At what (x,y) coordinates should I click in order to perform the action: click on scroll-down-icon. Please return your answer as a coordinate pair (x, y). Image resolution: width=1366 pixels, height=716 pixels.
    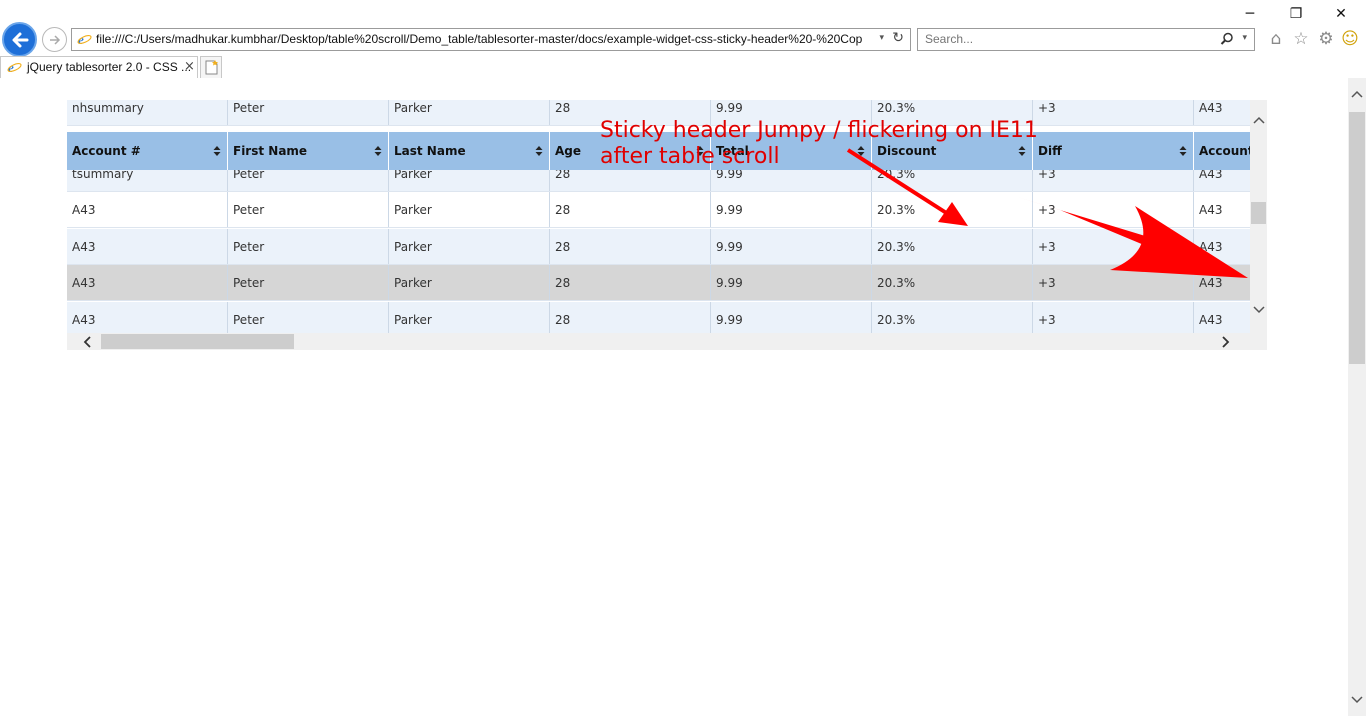
    Looking at the image, I should click on (1357, 700).